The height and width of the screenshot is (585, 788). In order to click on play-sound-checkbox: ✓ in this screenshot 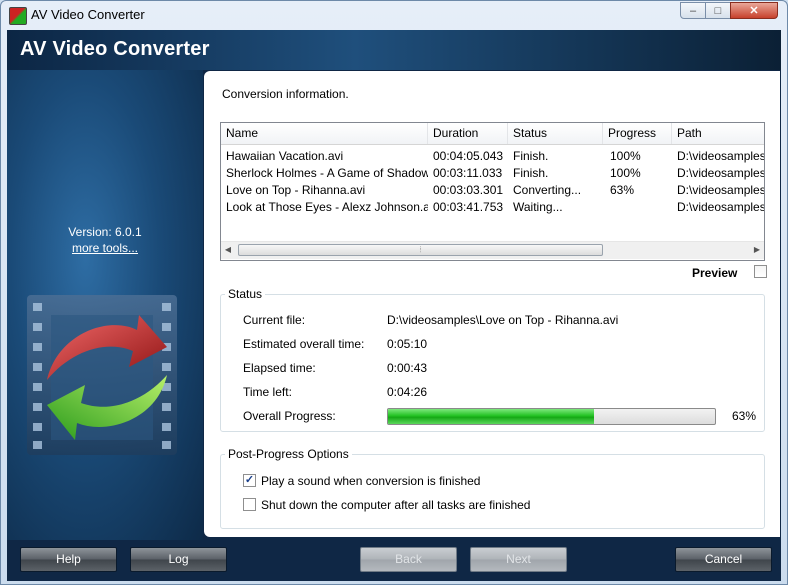, I will do `click(249, 480)`.